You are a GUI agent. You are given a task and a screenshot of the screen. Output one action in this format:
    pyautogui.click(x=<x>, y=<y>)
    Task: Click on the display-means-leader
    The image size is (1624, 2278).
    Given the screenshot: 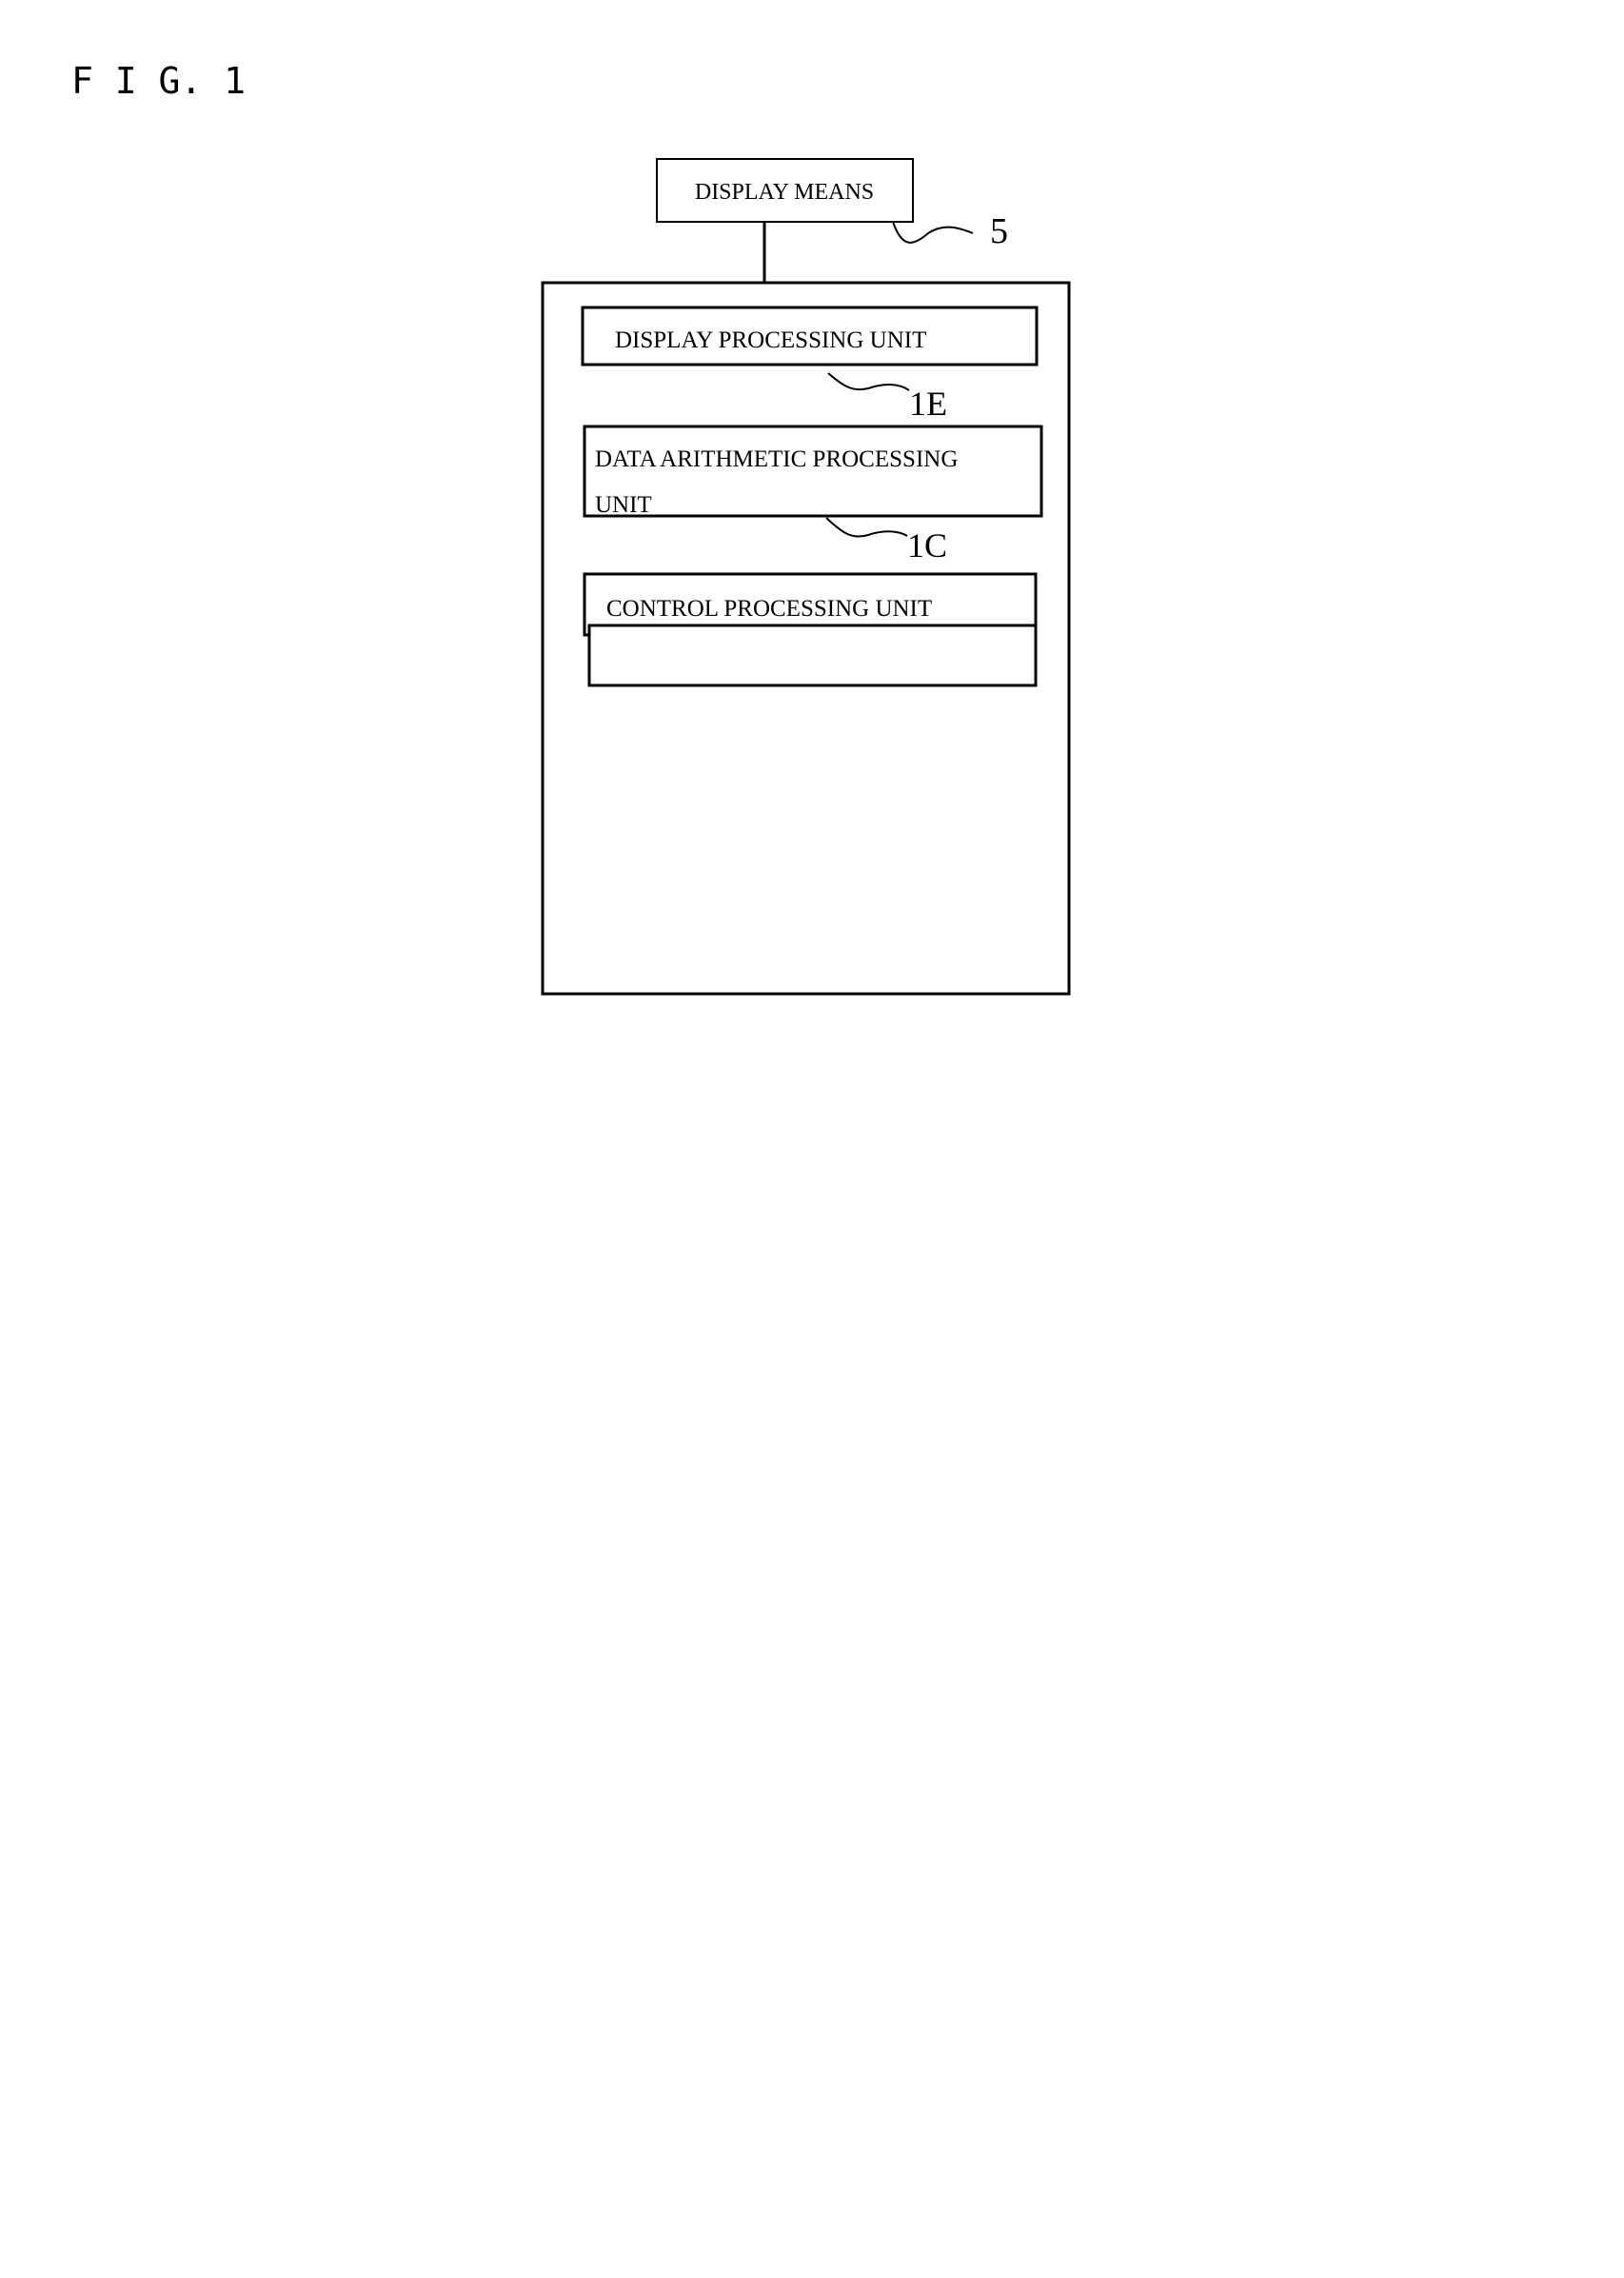 What is the action you would take?
    pyautogui.click(x=933, y=232)
    